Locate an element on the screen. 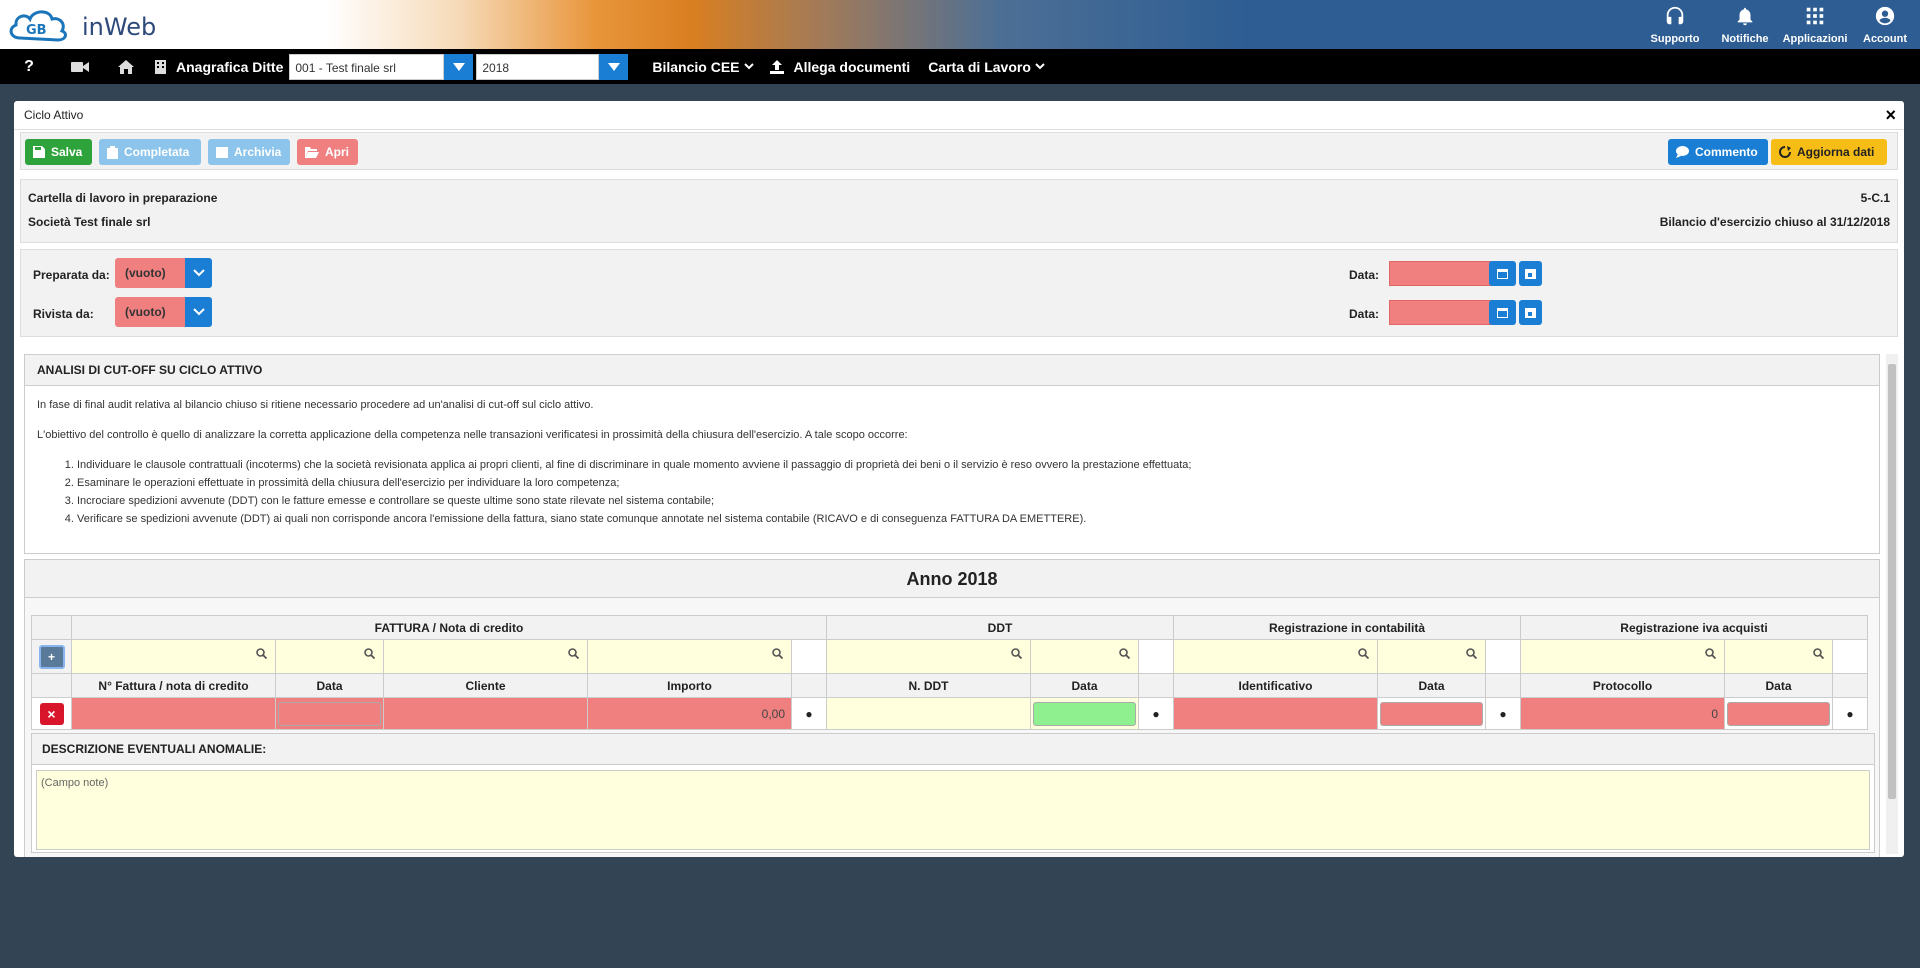 The image size is (1920, 968). year-select: 2018 is located at coordinates (552, 66).